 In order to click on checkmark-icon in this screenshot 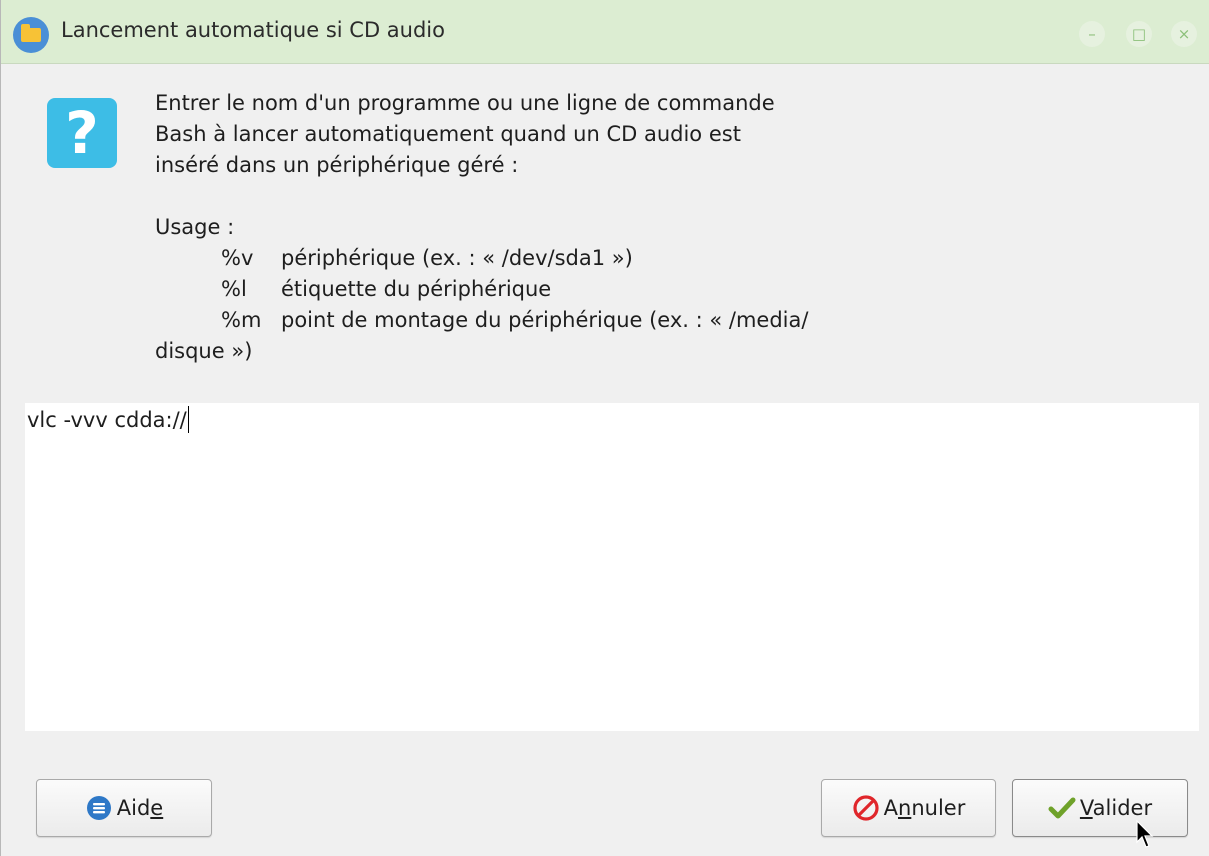, I will do `click(1062, 808)`.